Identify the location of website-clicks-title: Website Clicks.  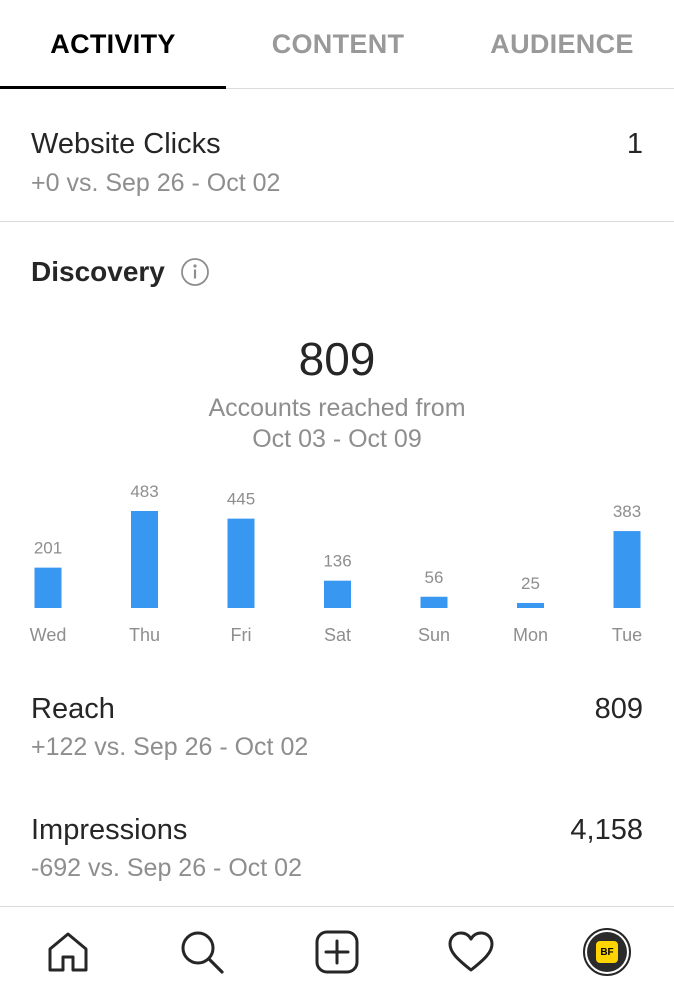
(126, 144).